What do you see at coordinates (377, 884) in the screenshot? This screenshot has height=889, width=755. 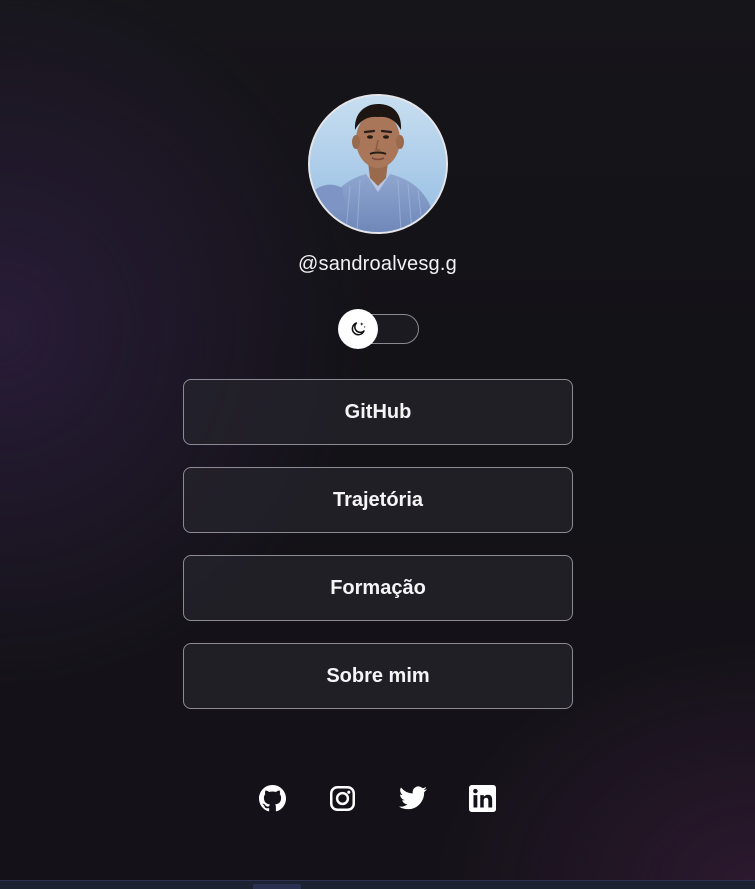 I see `bottom-bar` at bounding box center [377, 884].